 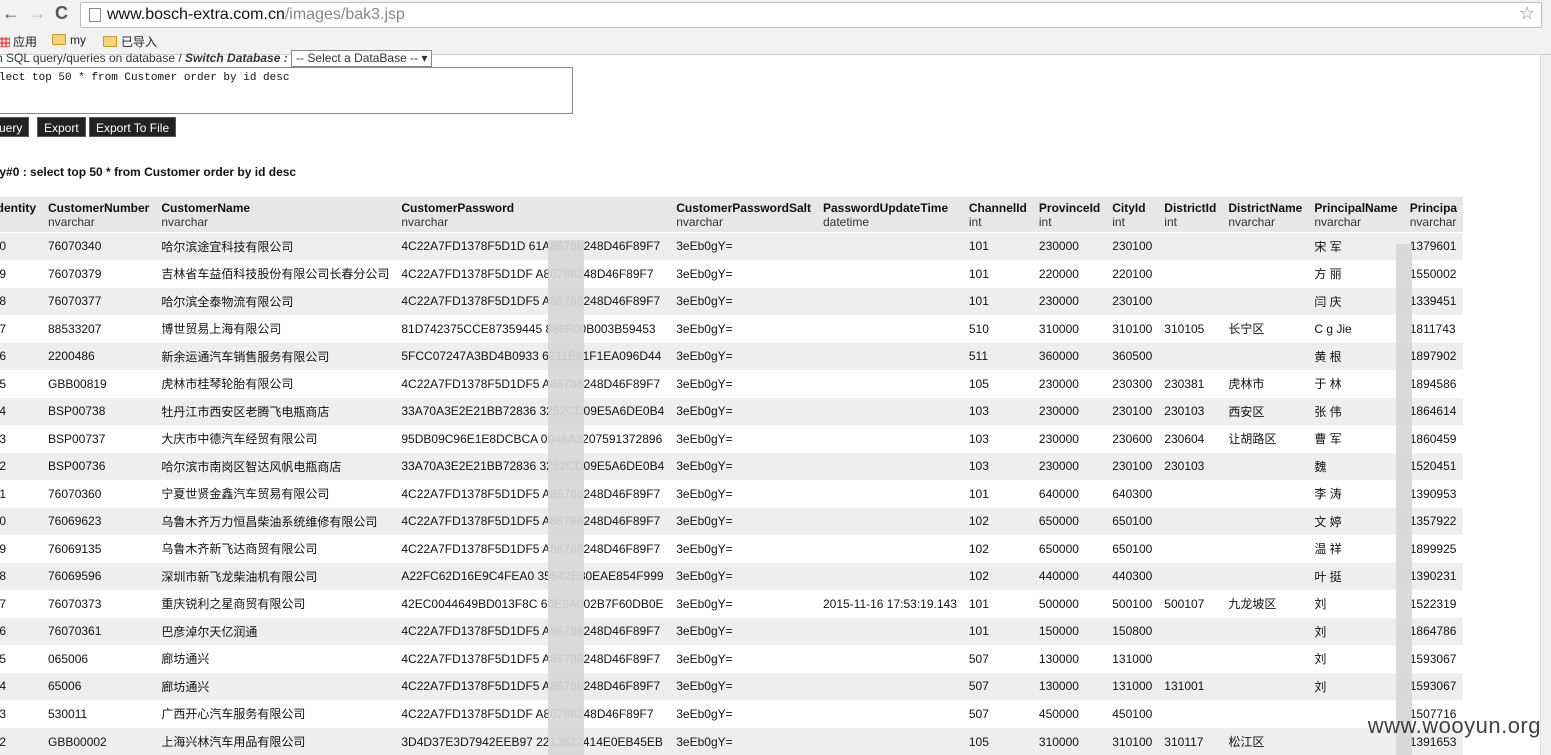 What do you see at coordinates (997, 658) in the screenshot?
I see `table-cell: 507` at bounding box center [997, 658].